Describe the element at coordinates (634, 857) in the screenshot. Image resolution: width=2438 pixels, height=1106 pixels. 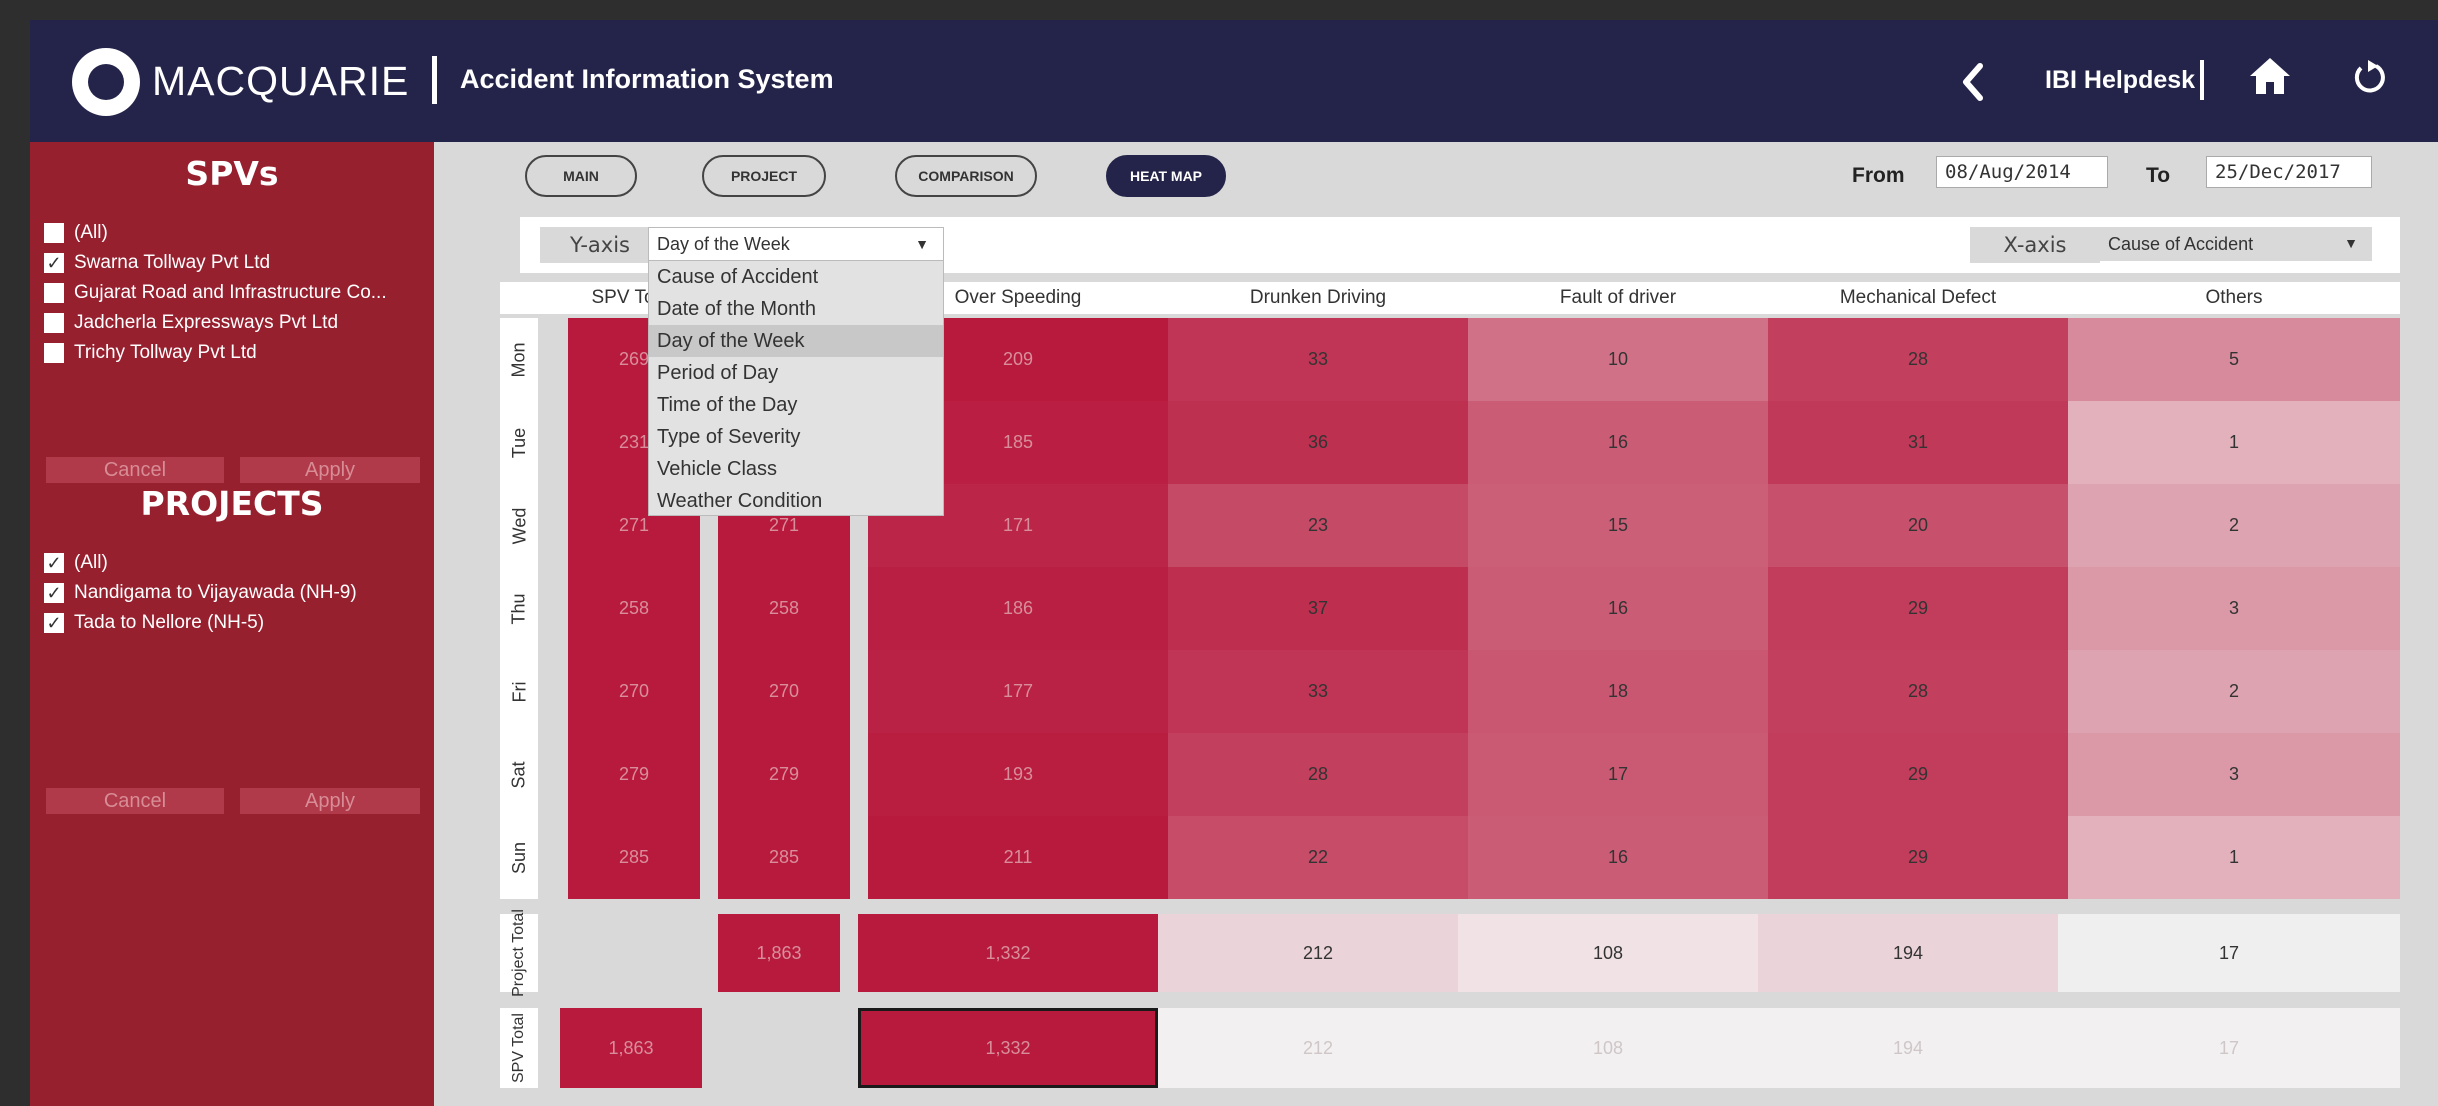
I see `heatmap-cell-spv: 285` at that location.